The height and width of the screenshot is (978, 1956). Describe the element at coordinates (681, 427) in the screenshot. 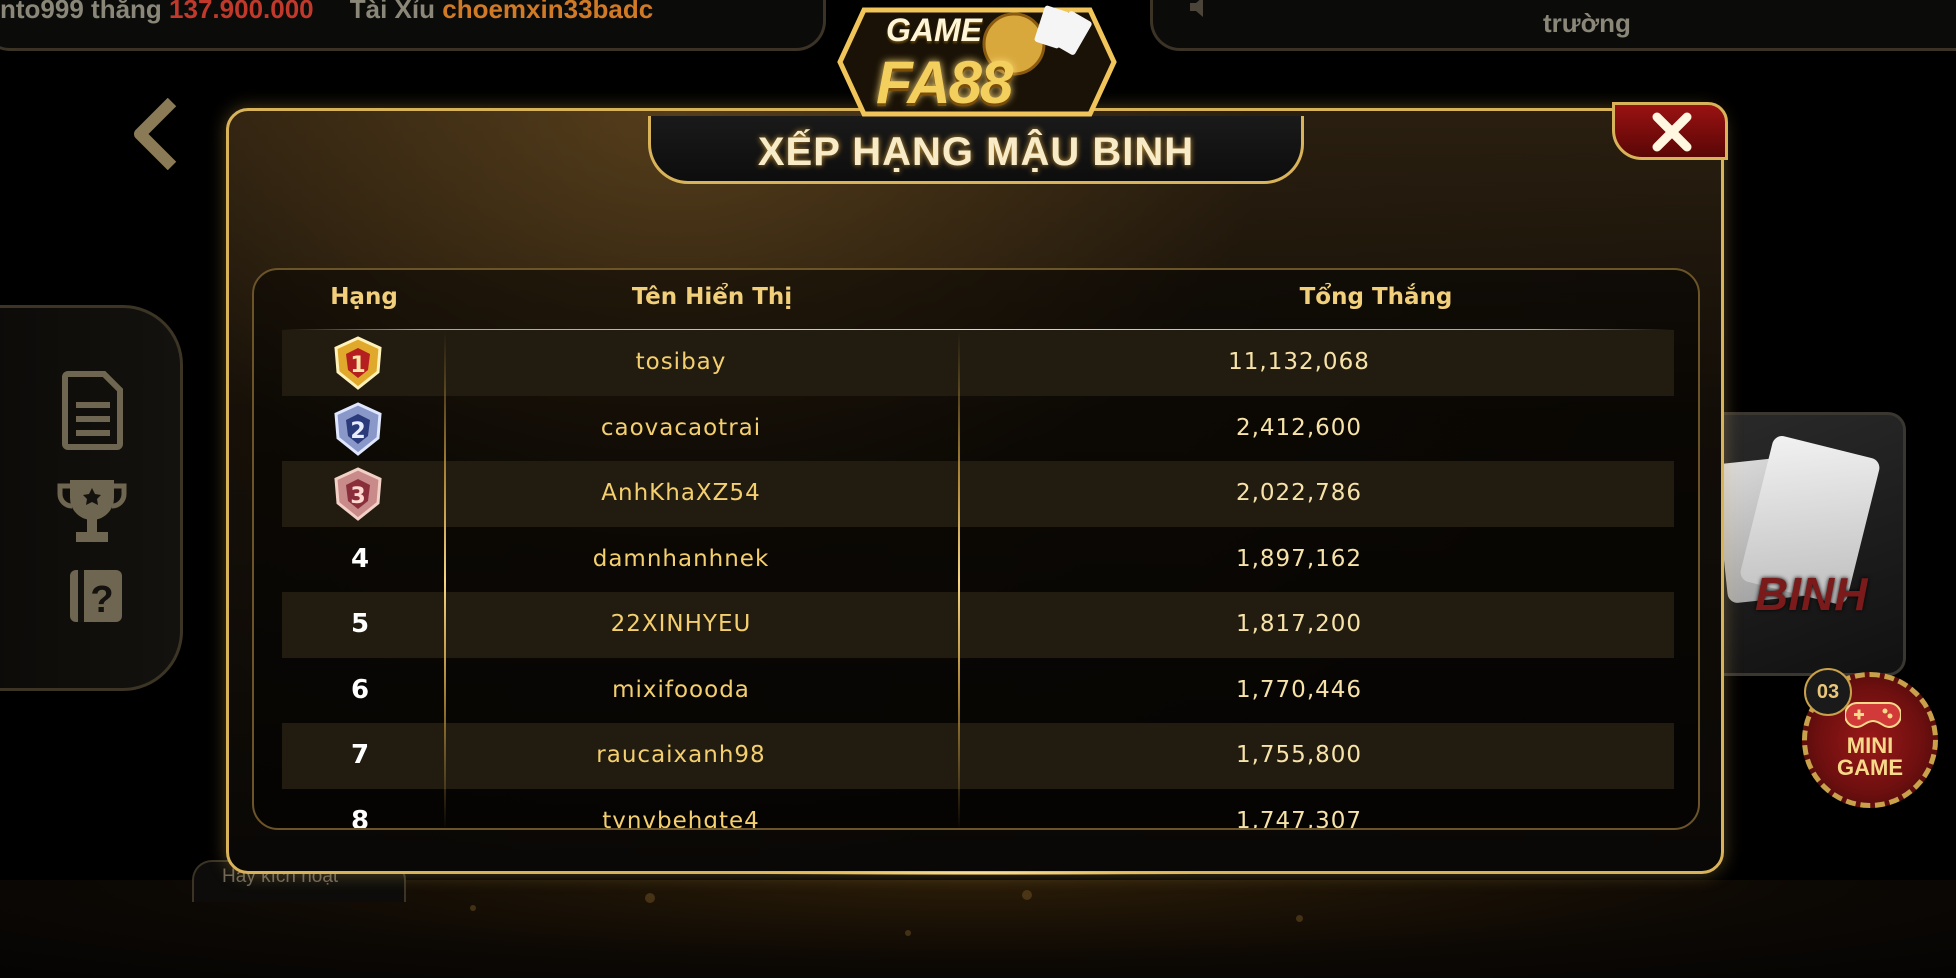

I see `player-name: caovacaotrai` at that location.